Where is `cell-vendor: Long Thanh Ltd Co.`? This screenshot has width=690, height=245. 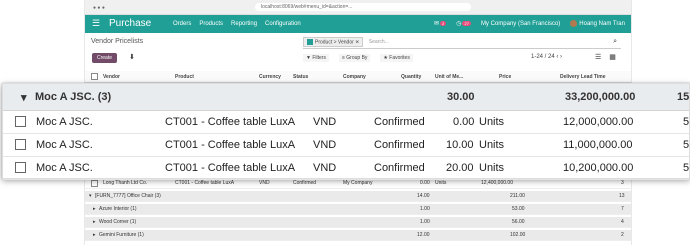
cell-vendor: Long Thanh Ltd Co. is located at coordinates (125, 183).